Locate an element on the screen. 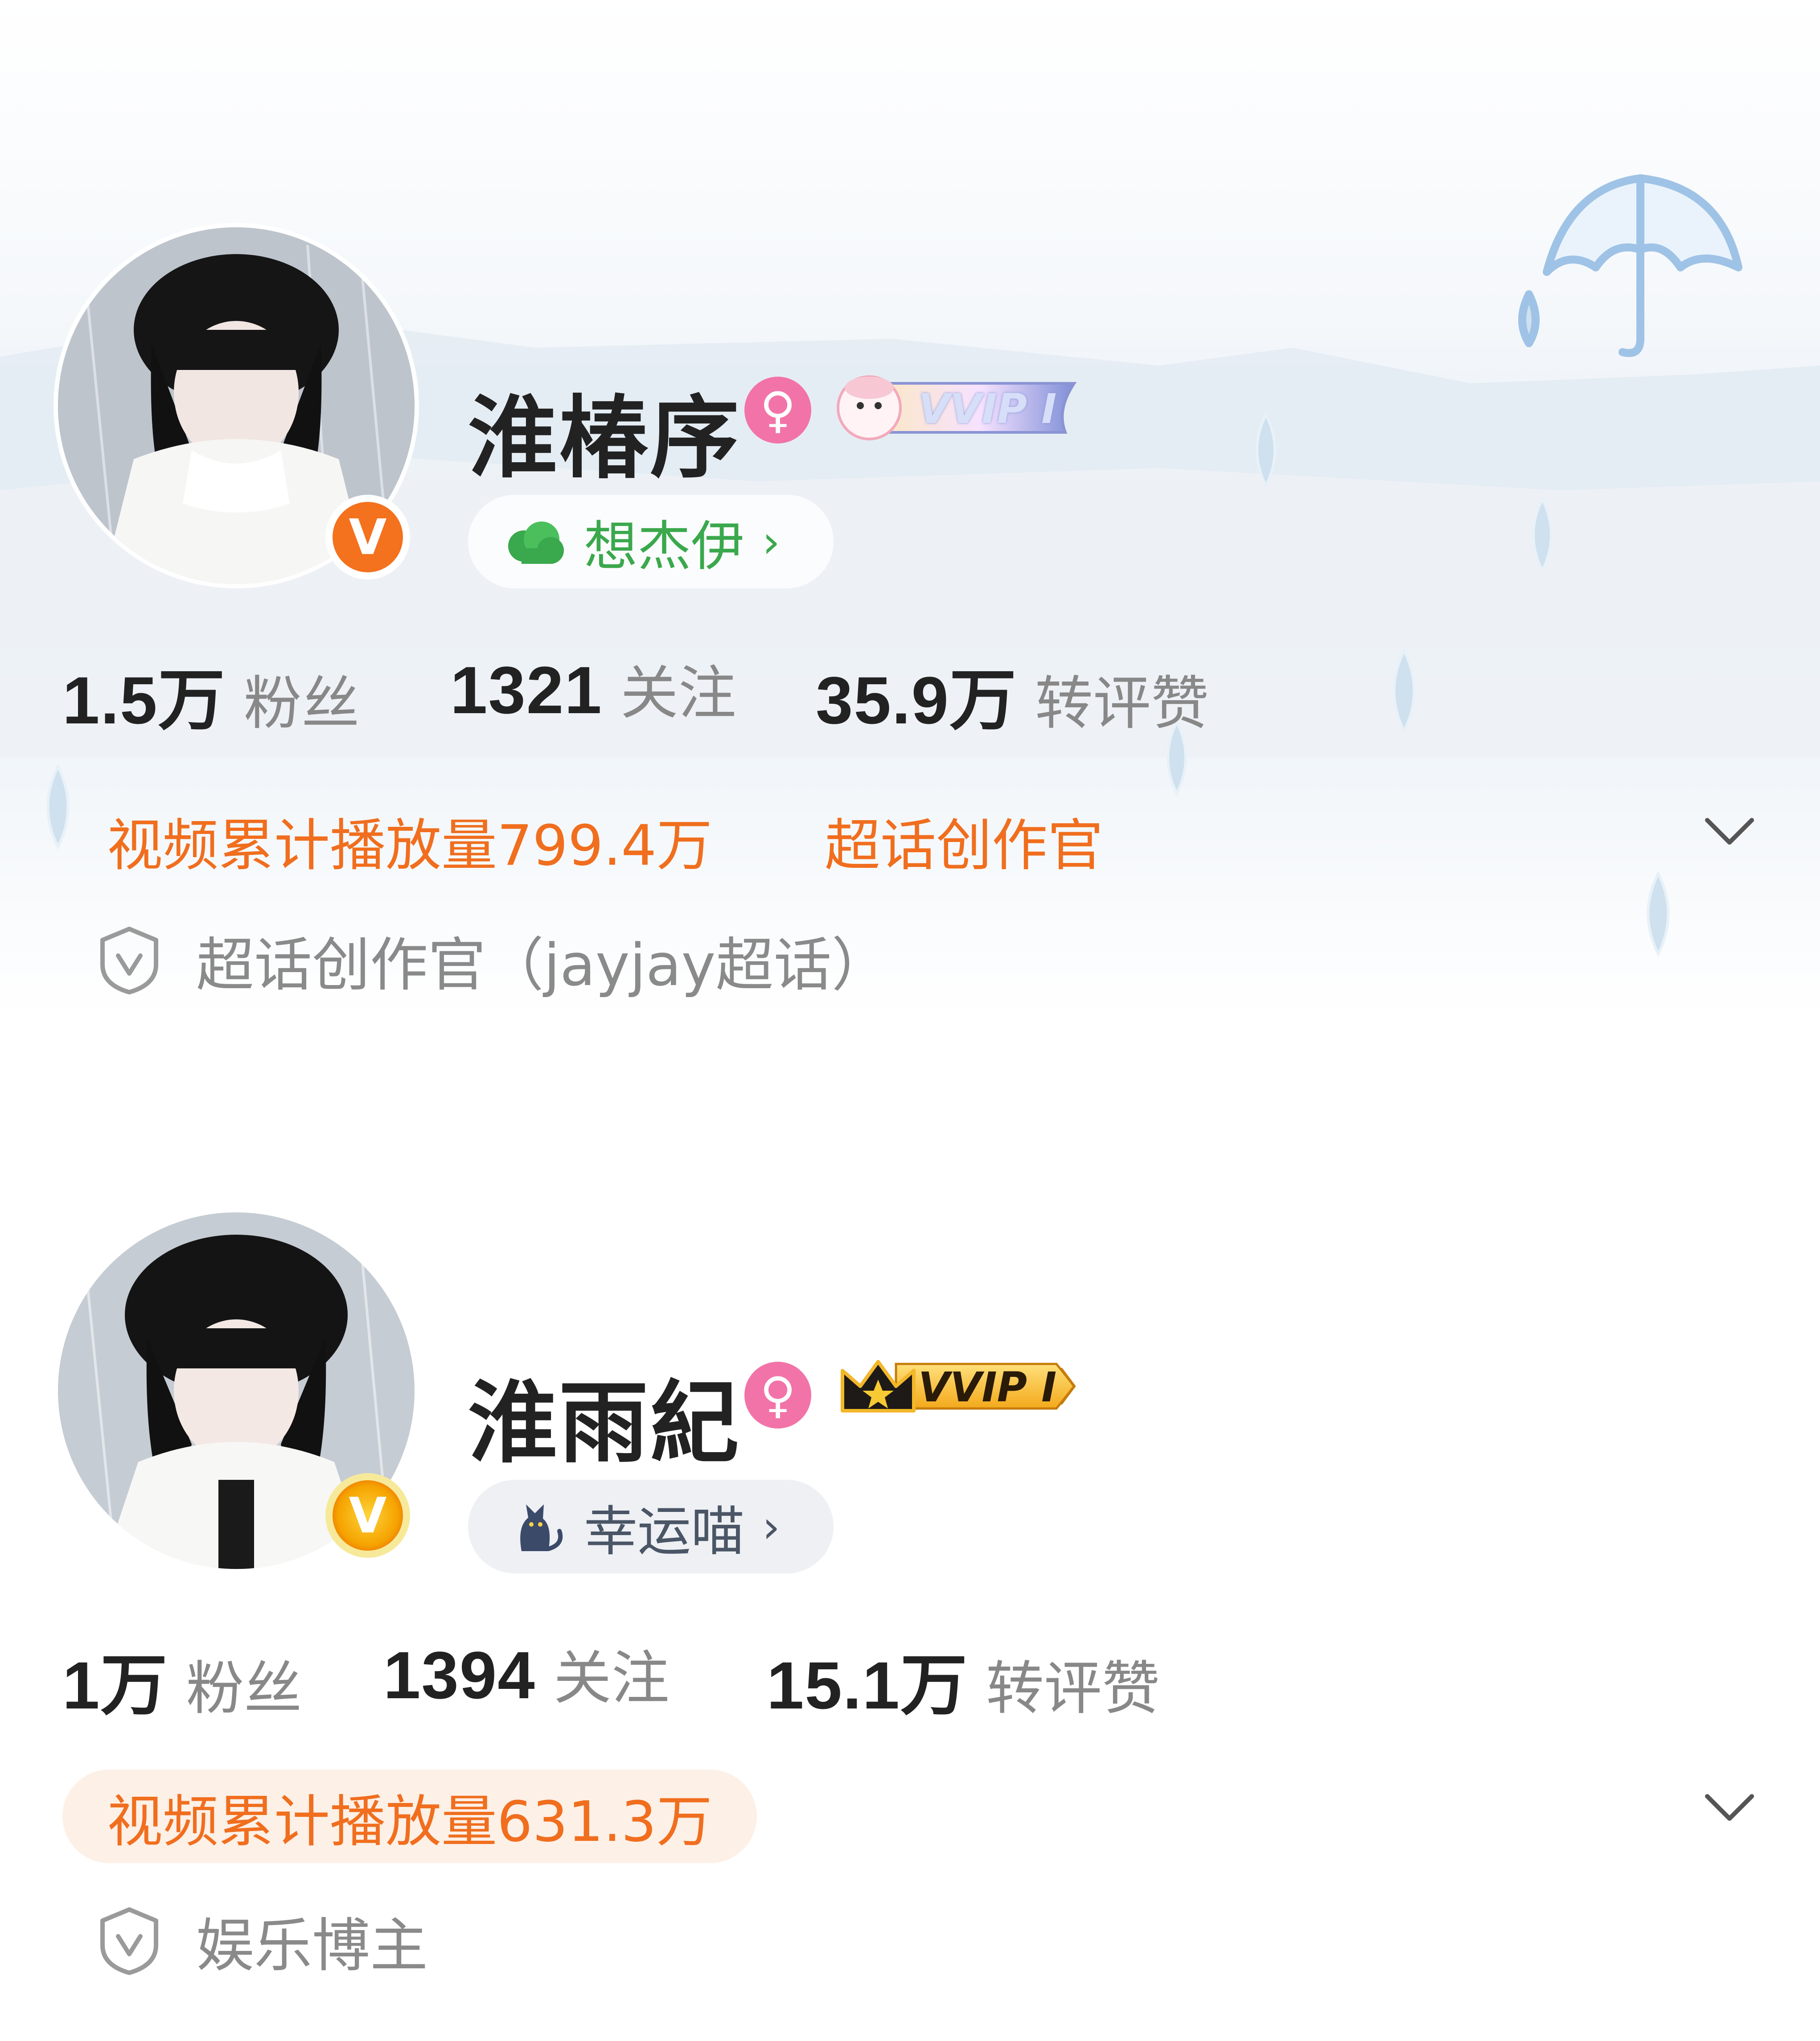 This screenshot has height=2041, width=1820. certification-text: 娱乐博主 is located at coordinates (312, 1946).